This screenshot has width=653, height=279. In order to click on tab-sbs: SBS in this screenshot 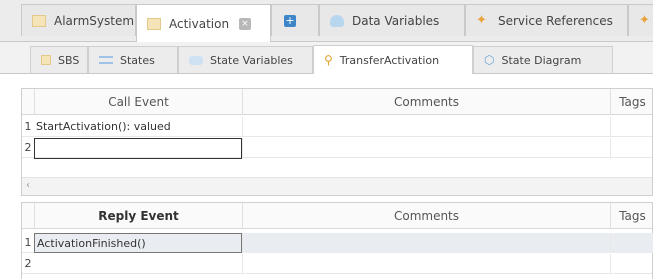, I will do `click(59, 59)`.